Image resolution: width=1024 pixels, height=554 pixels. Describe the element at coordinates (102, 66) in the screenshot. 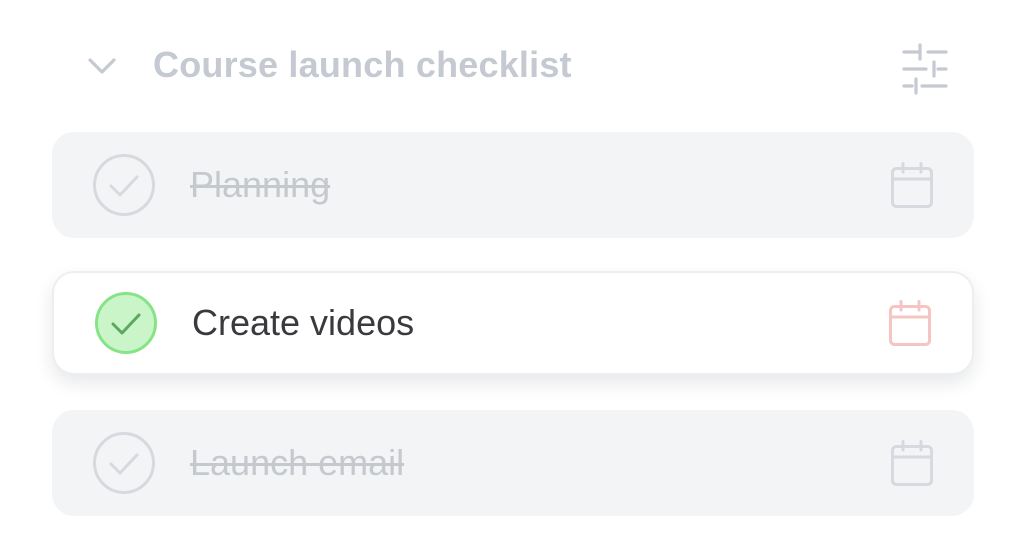

I see `chevron-down-icon` at that location.